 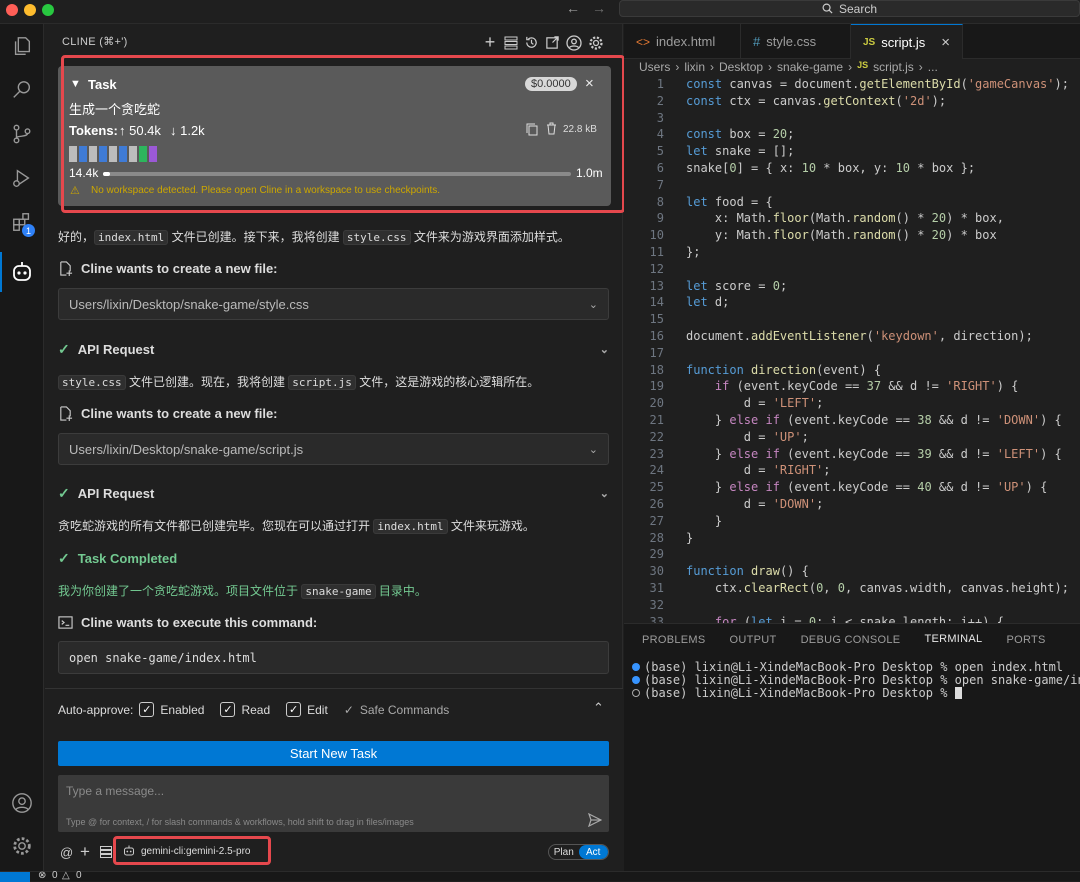 What do you see at coordinates (491, 526) in the screenshot?
I see `message-3-text: 文件来玩游戏。` at bounding box center [491, 526].